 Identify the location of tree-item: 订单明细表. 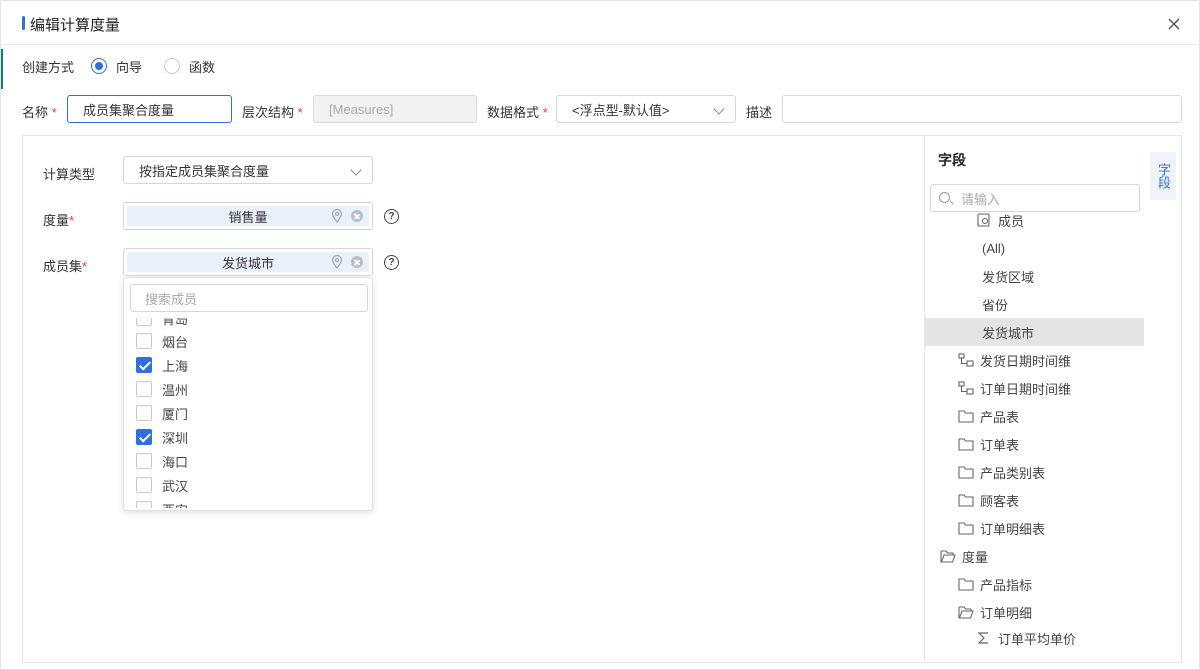
(1034, 528).